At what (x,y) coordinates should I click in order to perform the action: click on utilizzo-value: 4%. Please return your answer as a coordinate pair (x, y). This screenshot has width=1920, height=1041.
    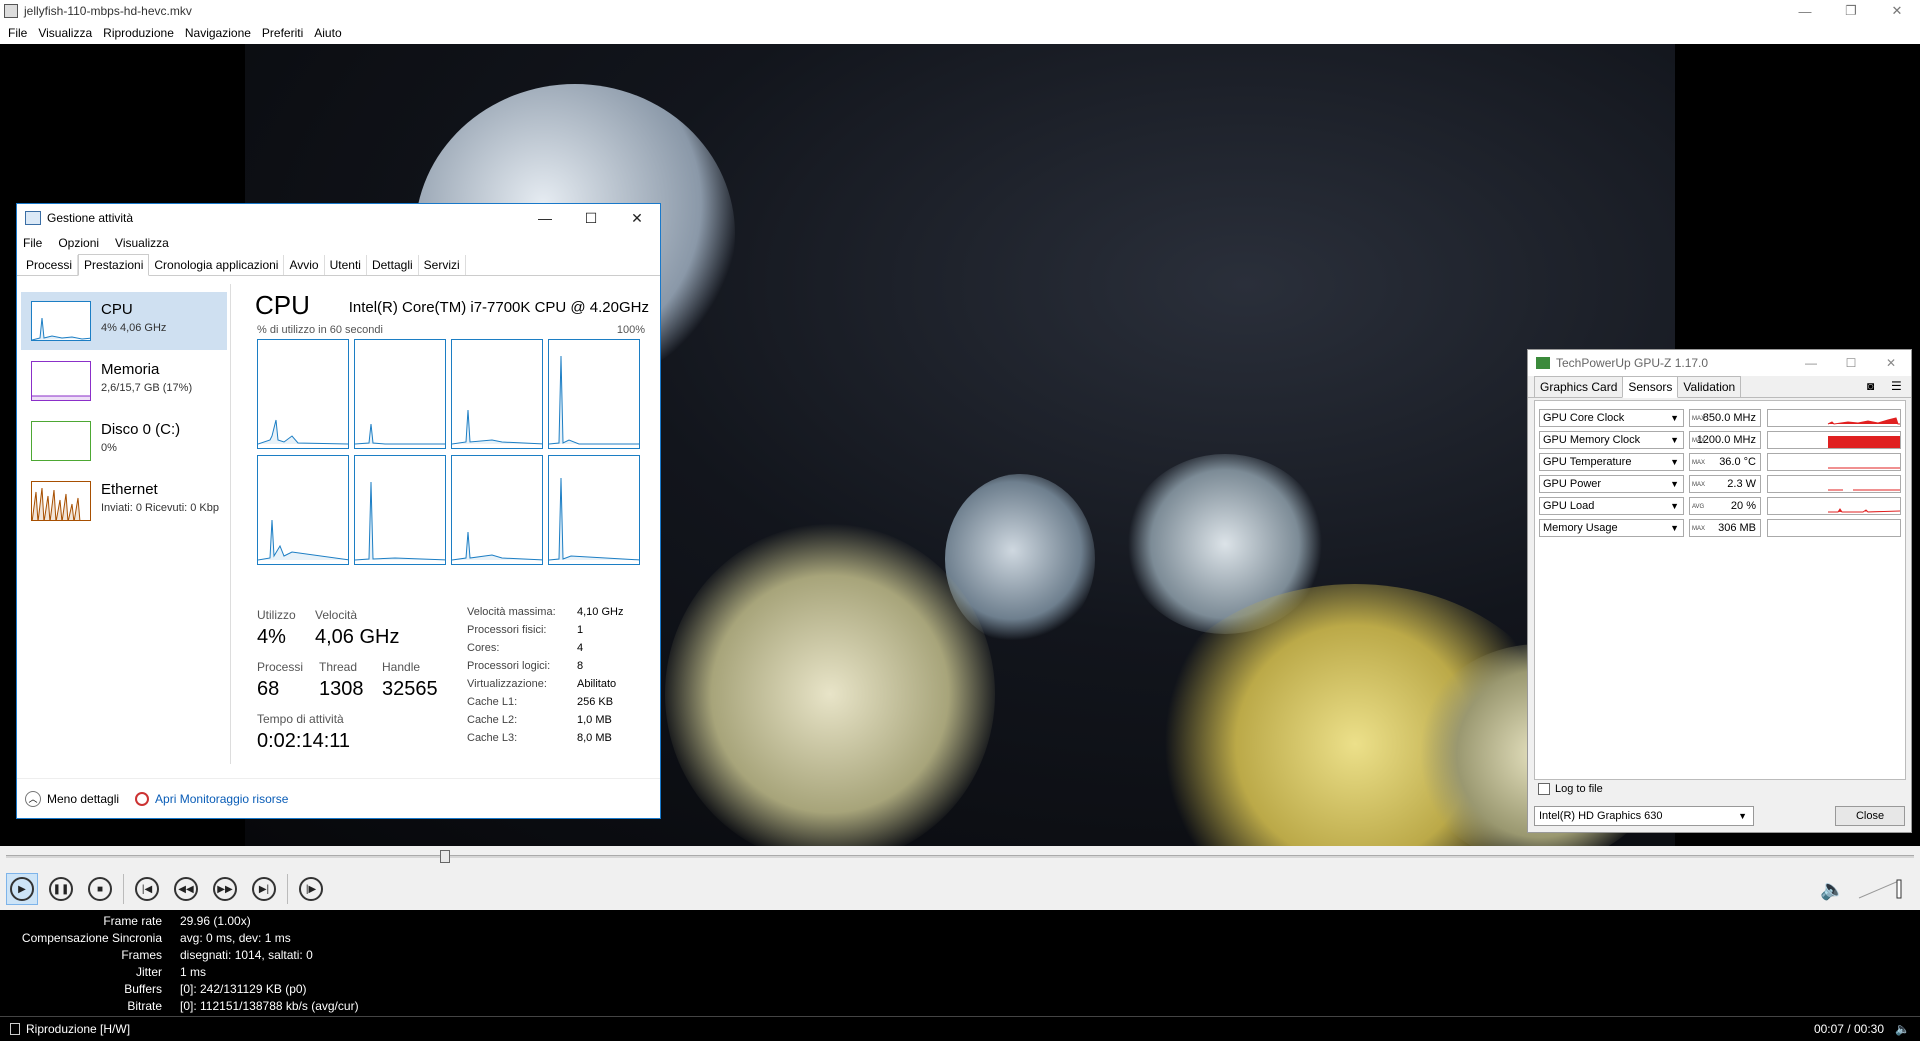
    Looking at the image, I should click on (271, 637).